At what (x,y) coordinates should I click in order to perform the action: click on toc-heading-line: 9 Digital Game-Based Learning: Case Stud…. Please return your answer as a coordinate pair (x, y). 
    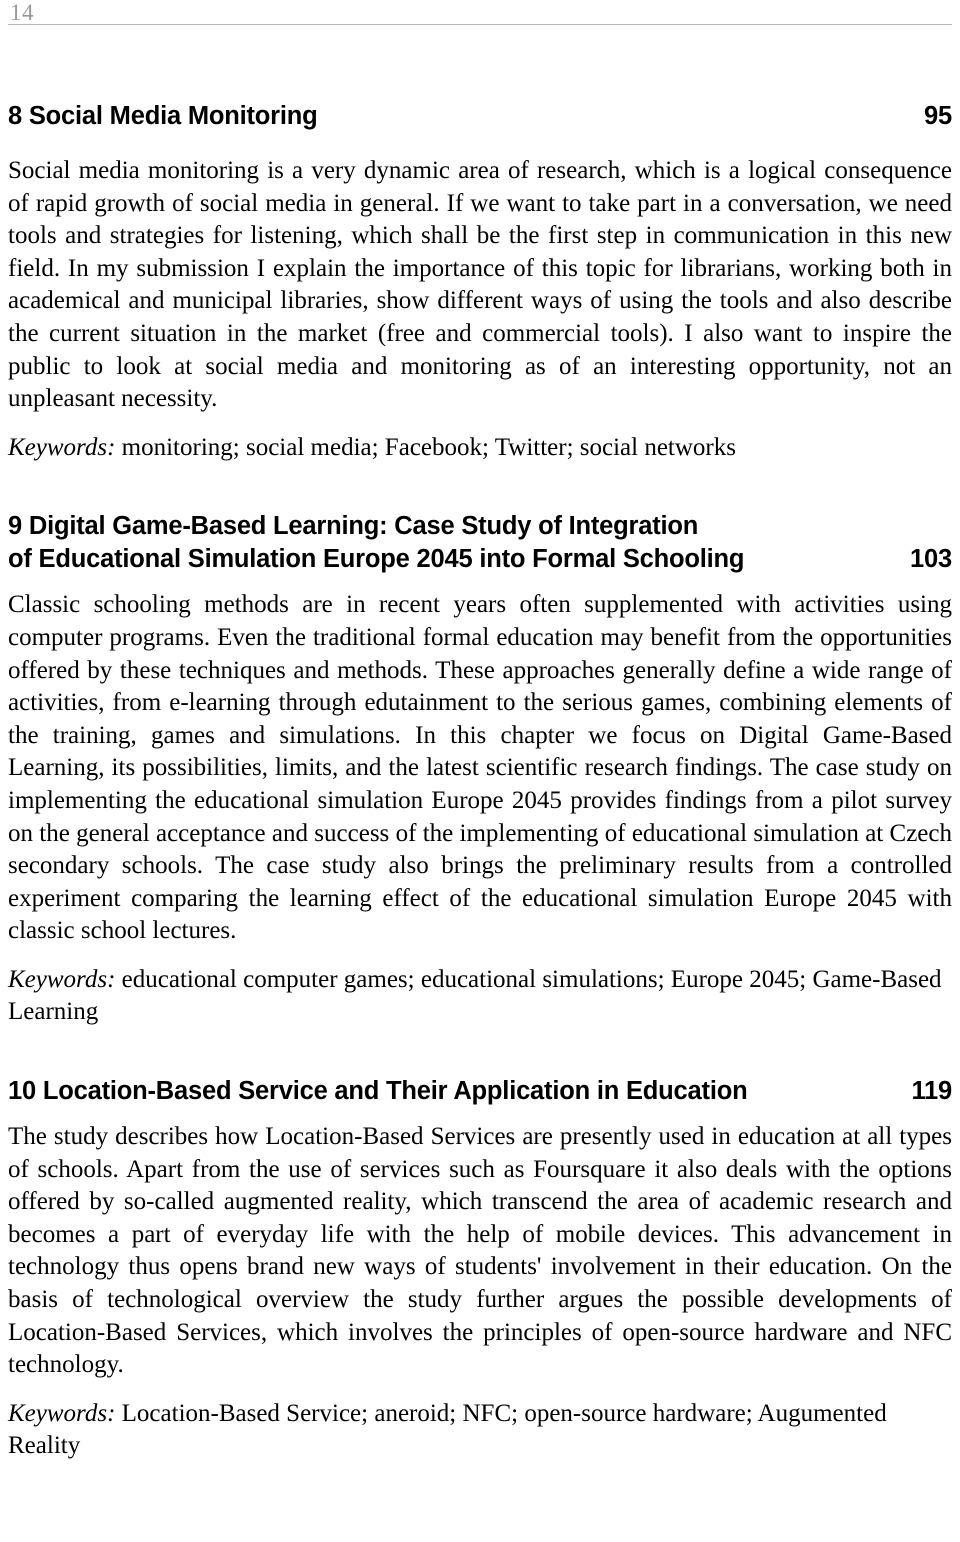
    Looking at the image, I should click on (480, 526).